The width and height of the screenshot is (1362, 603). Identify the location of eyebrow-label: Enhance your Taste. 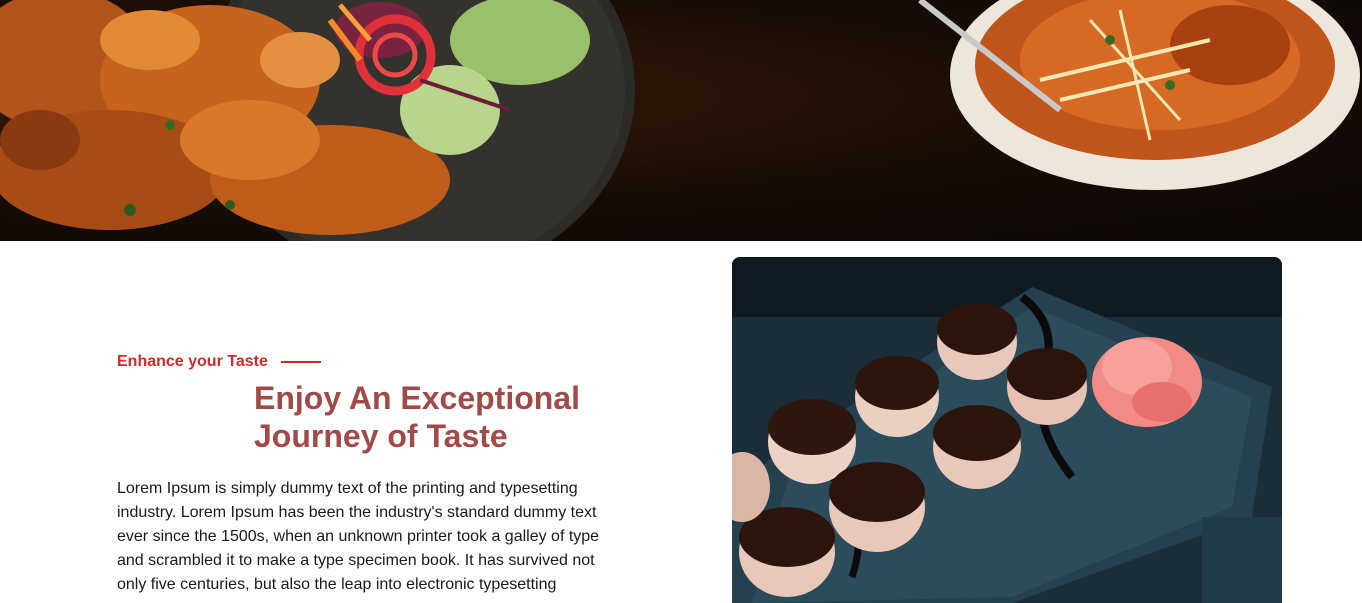
(192, 361).